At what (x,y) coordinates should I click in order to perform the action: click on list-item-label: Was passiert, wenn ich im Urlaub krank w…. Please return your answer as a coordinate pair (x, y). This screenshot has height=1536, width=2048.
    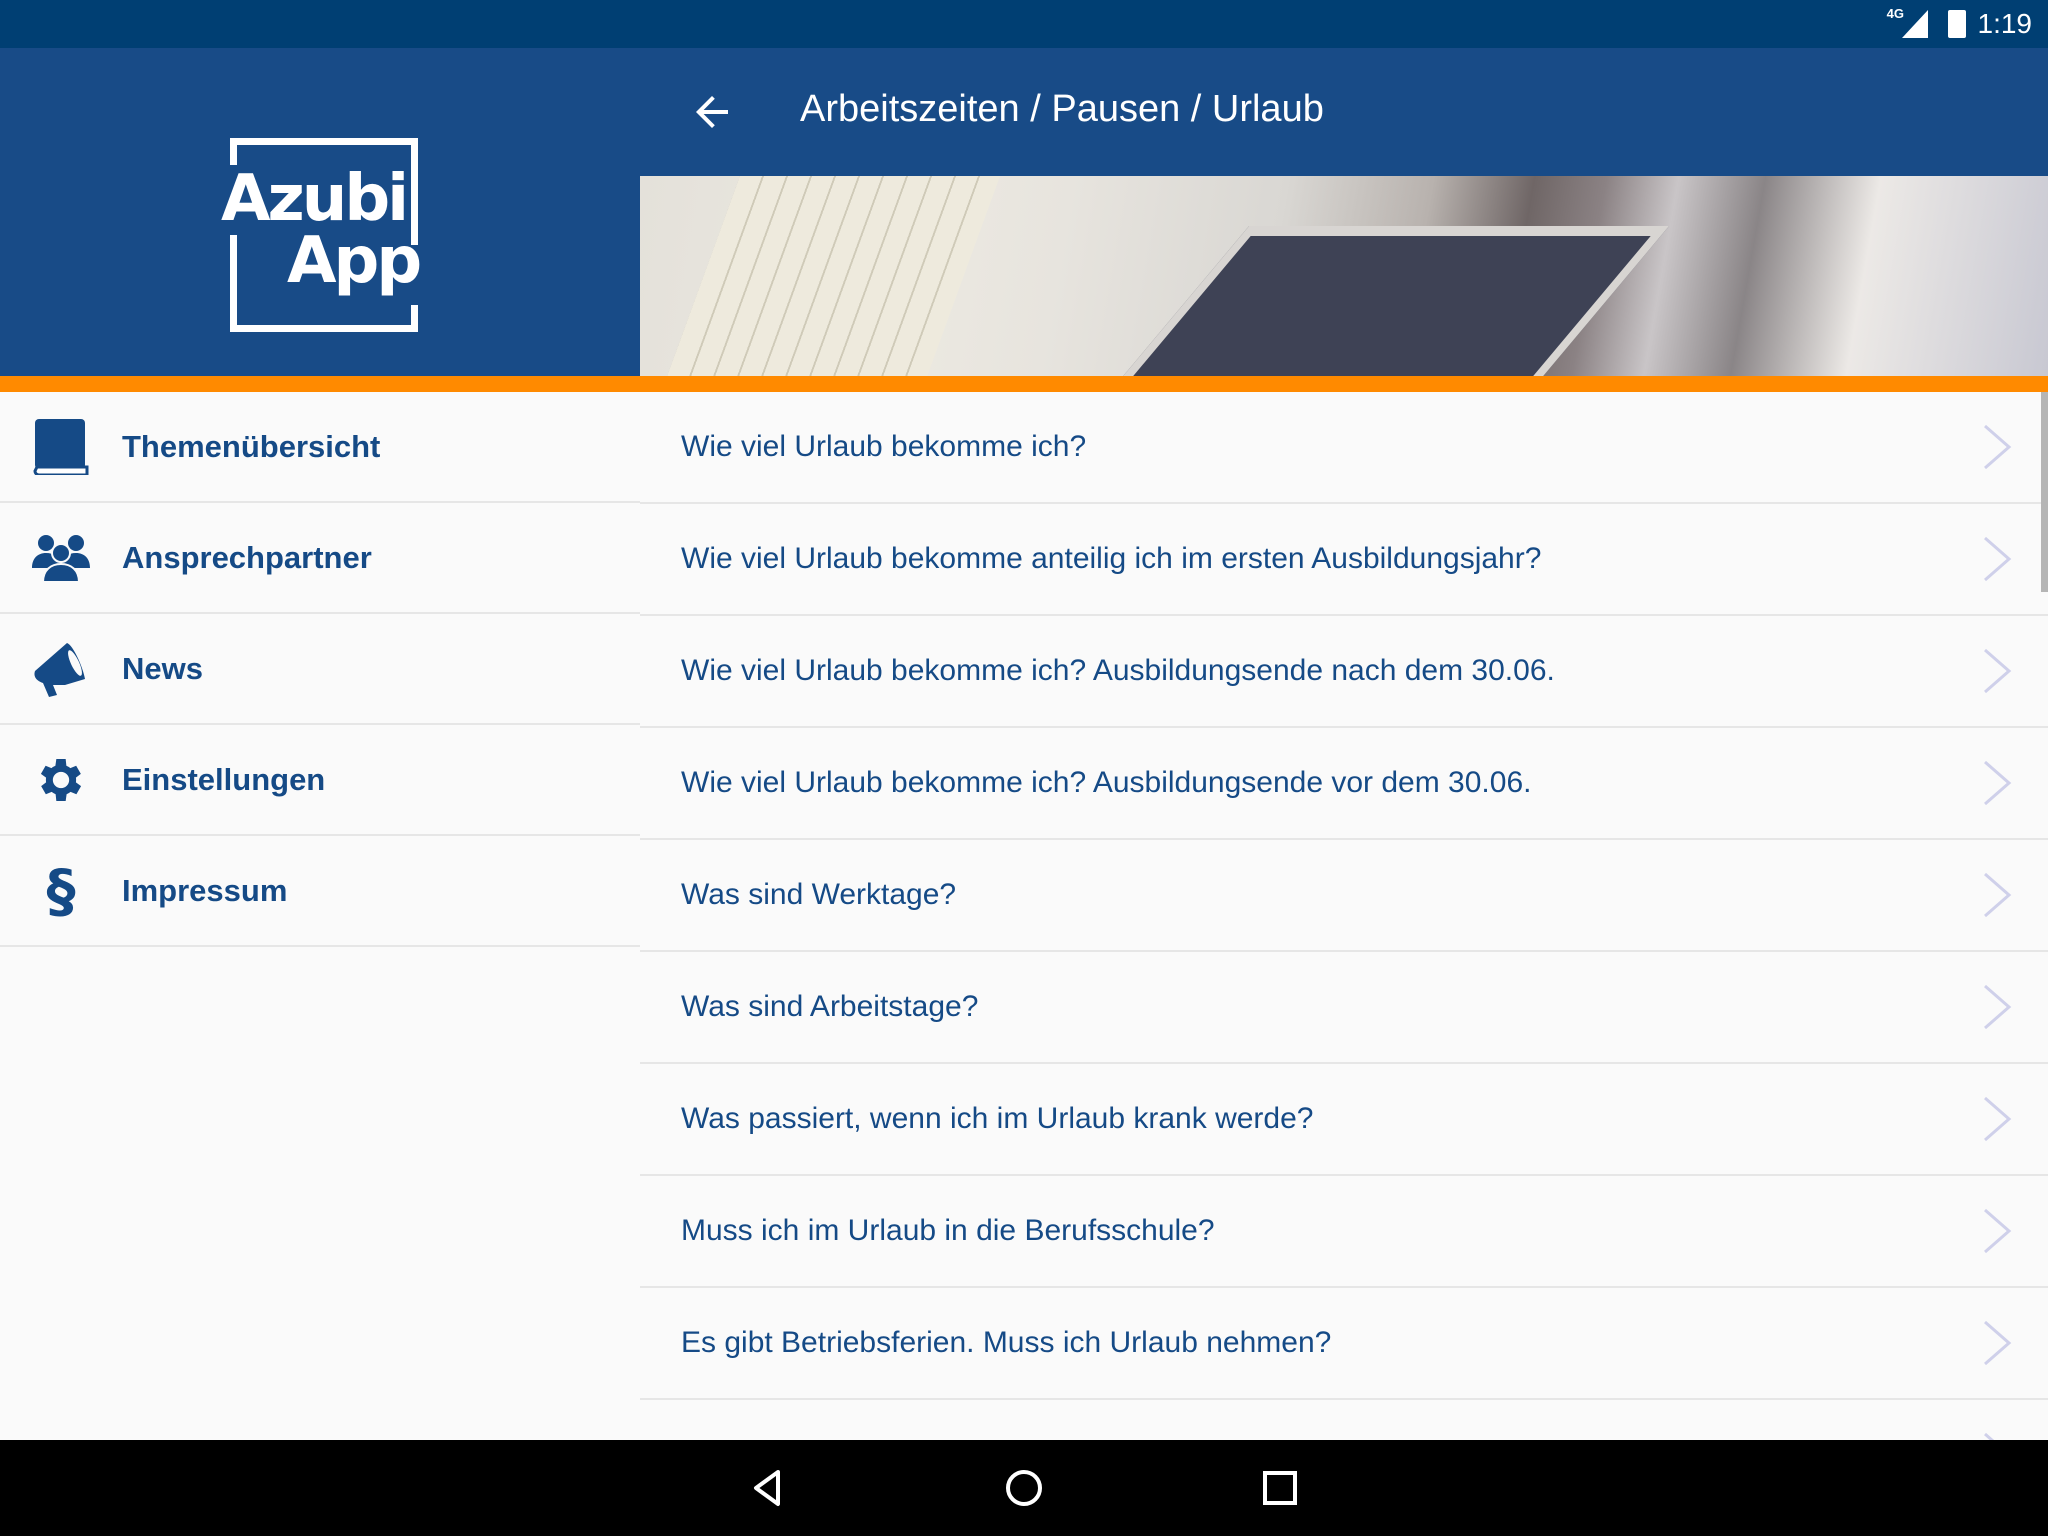
    Looking at the image, I should click on (997, 1118).